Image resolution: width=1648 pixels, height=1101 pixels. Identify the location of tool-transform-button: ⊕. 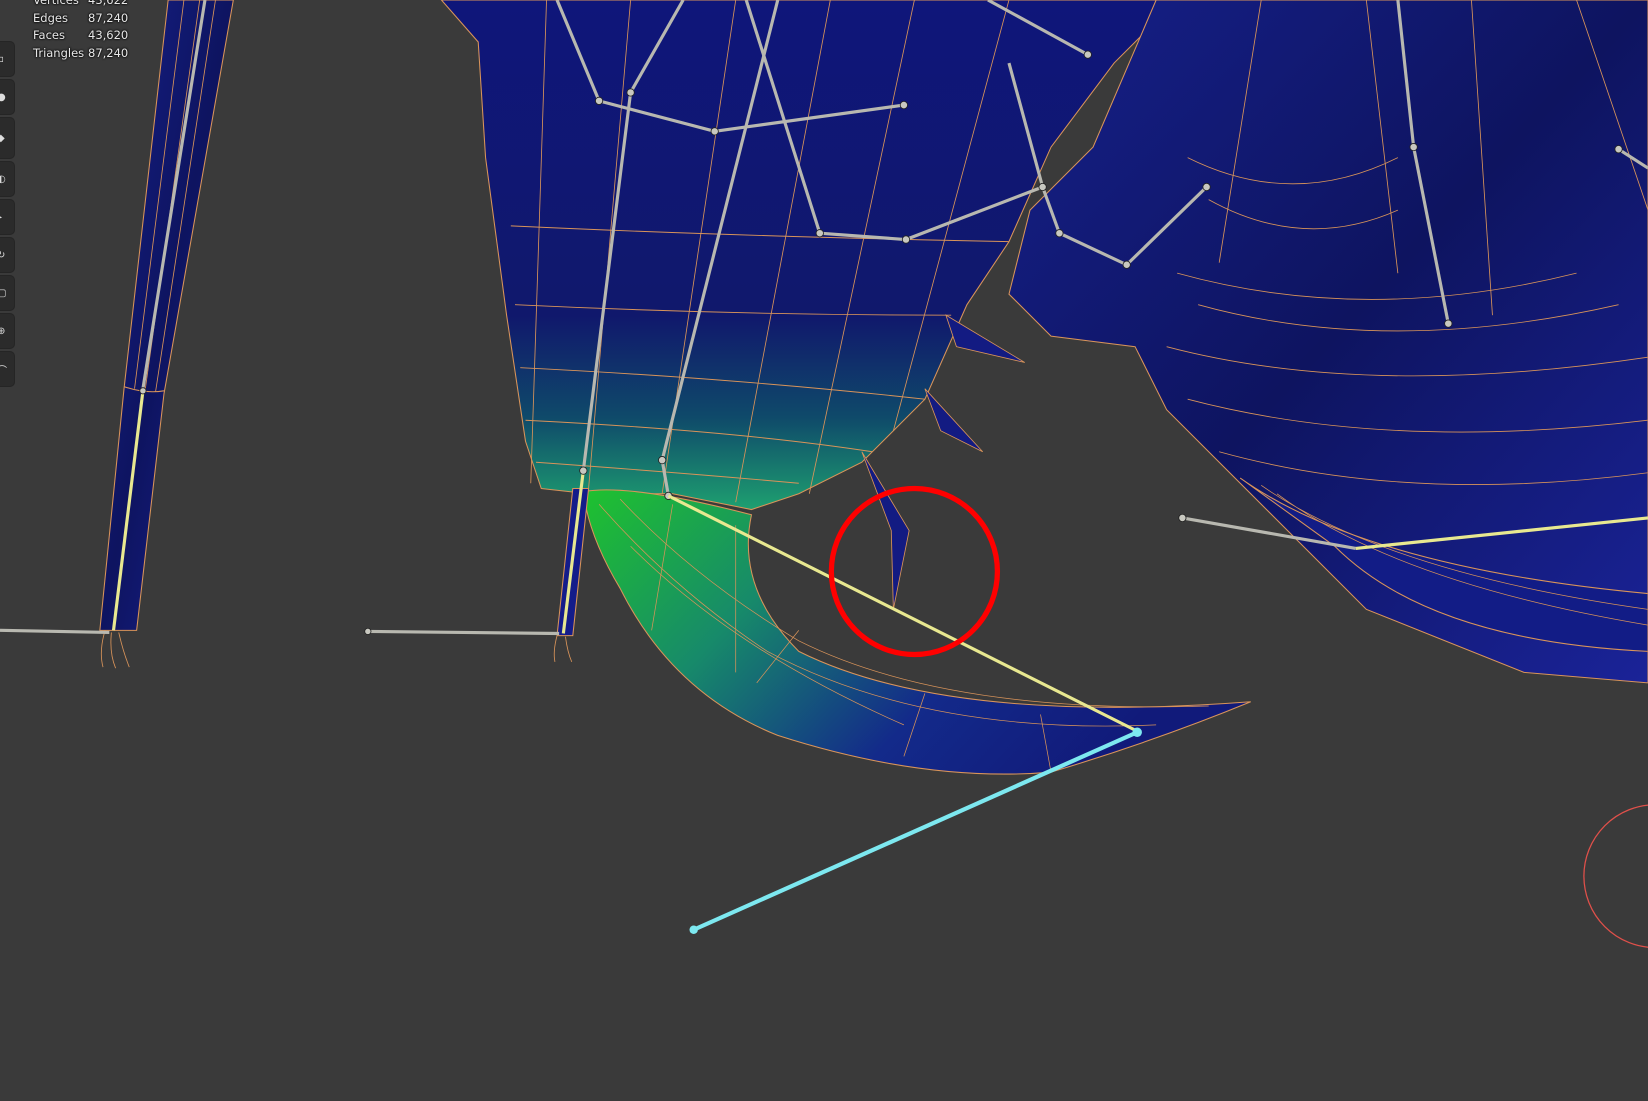
(7, 331).